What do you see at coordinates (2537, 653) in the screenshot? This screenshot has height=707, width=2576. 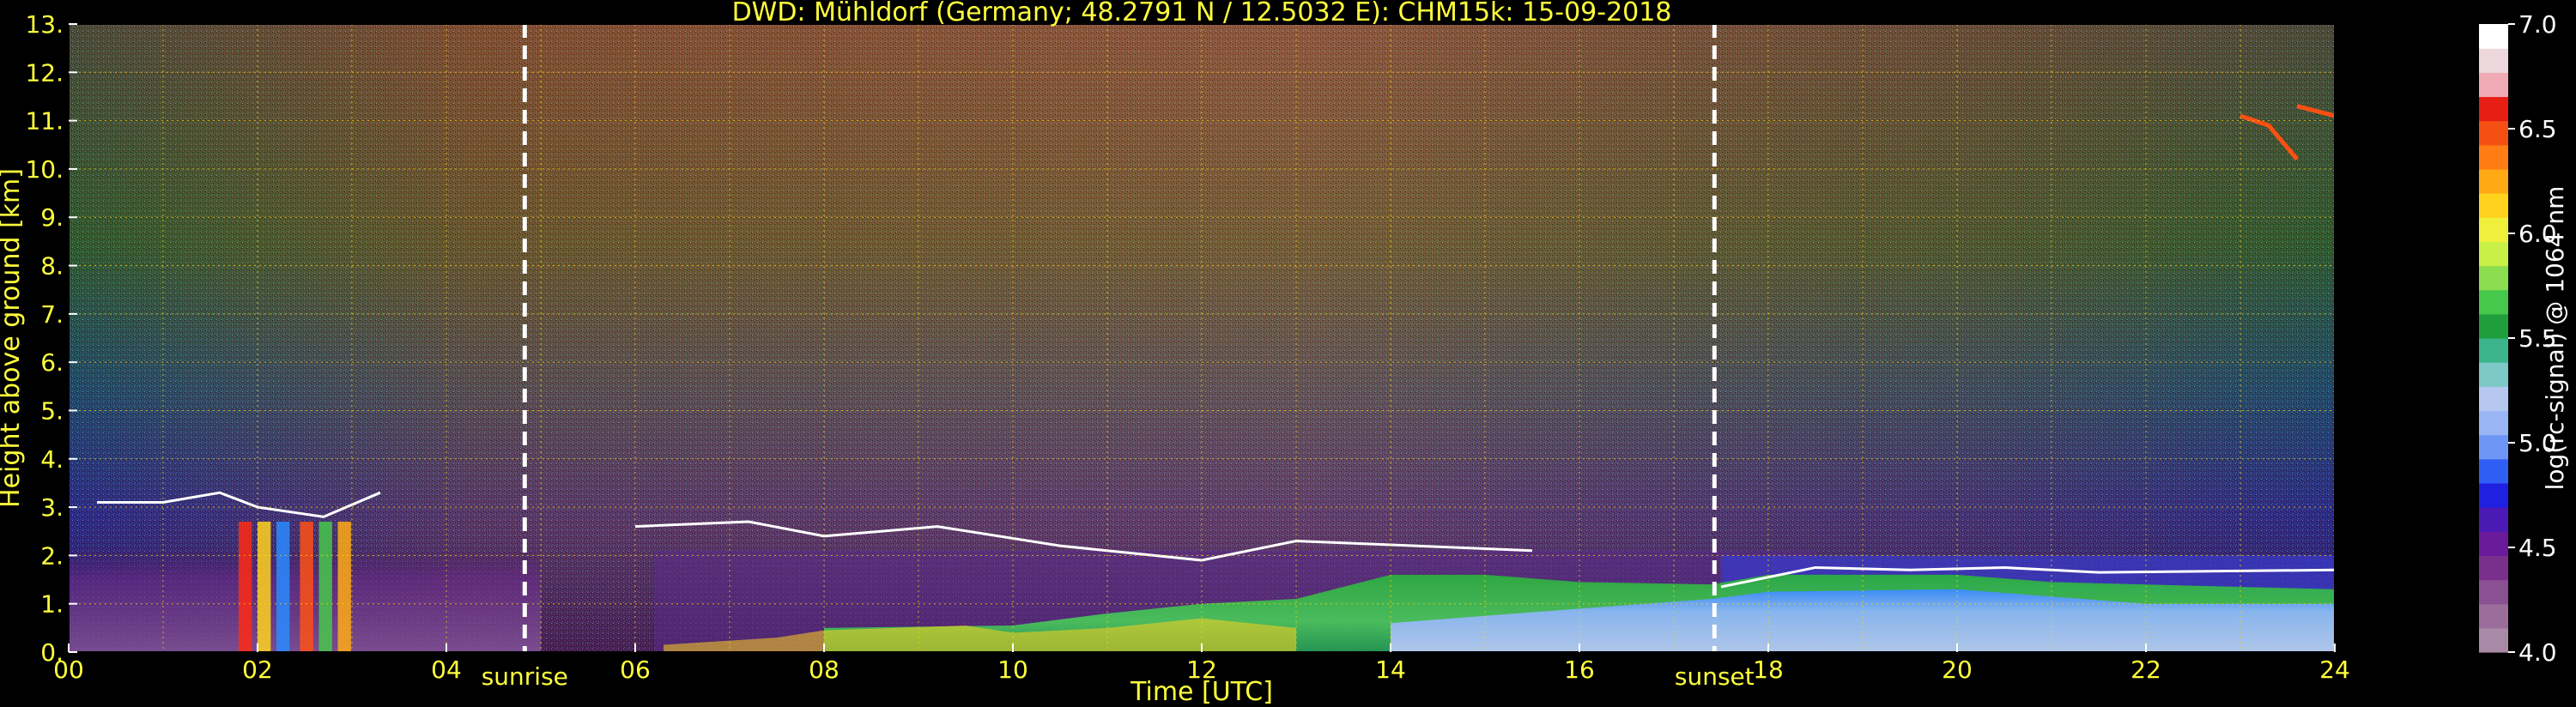 I see `colorbar-tick-label: 4.0` at bounding box center [2537, 653].